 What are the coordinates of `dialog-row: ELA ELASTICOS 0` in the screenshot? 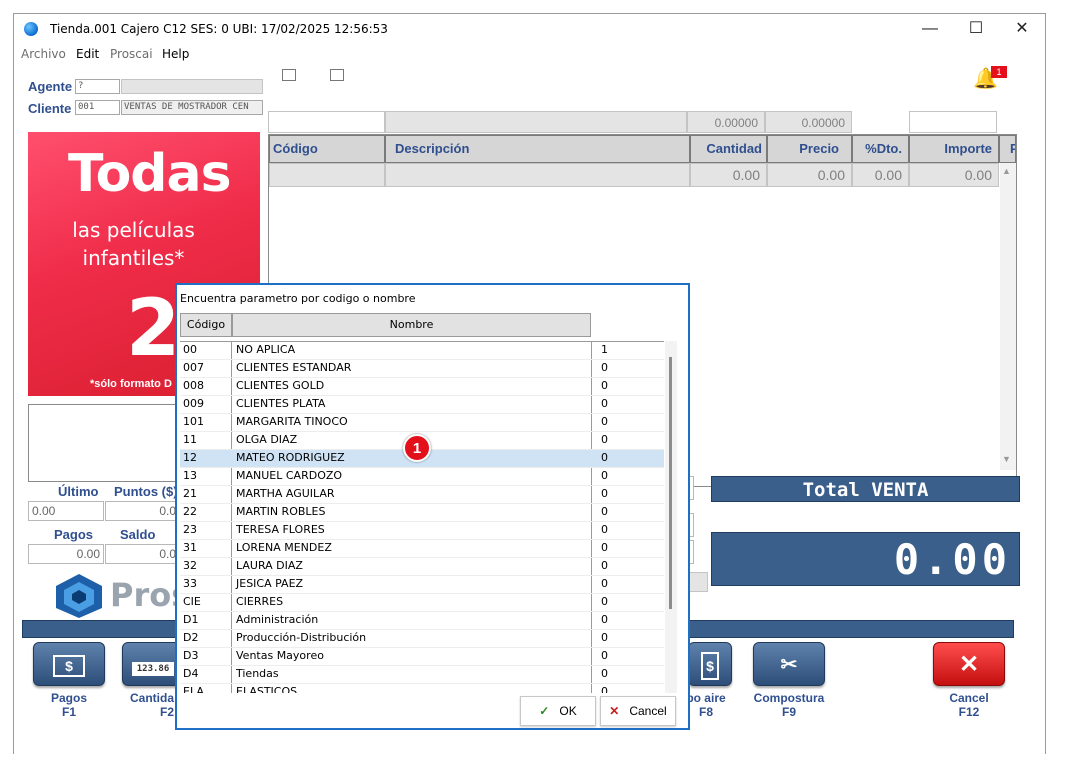 It's located at (422, 688).